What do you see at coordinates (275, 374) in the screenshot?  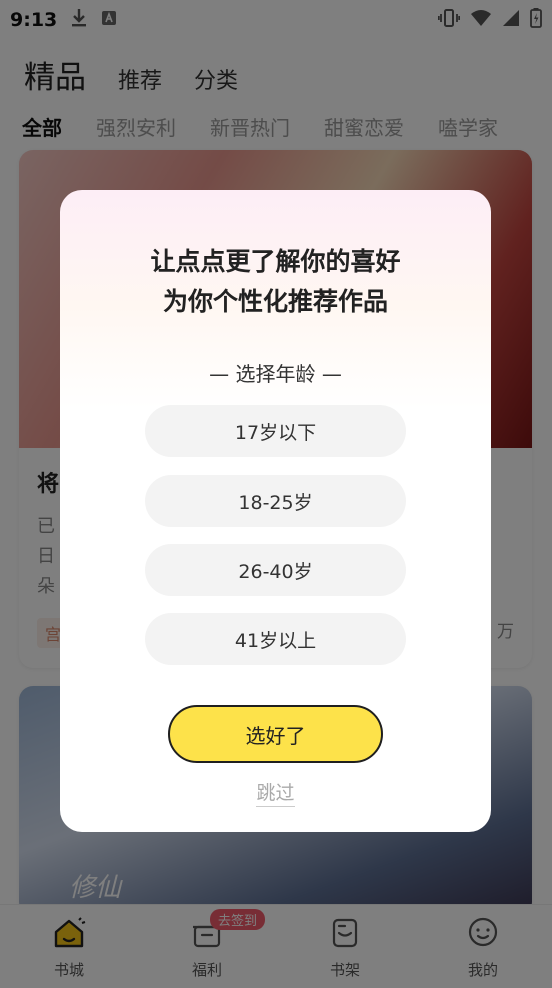 I see `dialog-subtitle: — 选择年龄 —` at bounding box center [275, 374].